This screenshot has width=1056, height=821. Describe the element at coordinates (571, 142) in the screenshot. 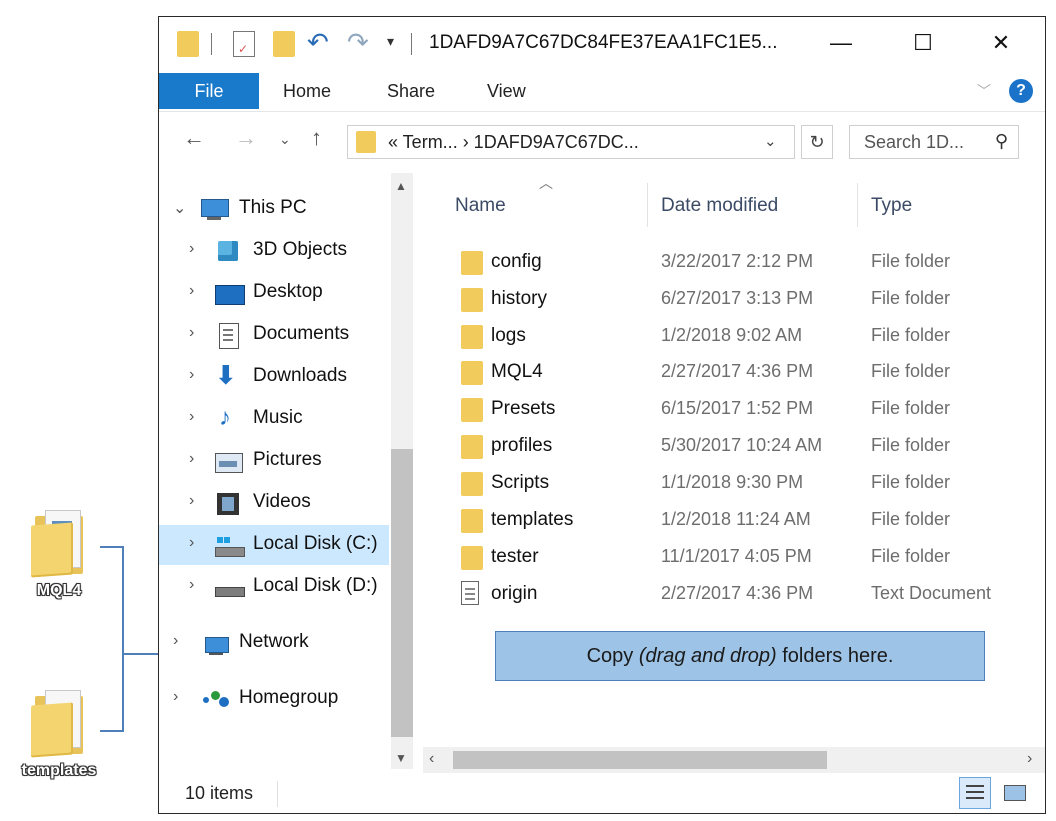

I see `address-bar: « Term... › 1DAFD9A7C67DC... ⌄` at that location.